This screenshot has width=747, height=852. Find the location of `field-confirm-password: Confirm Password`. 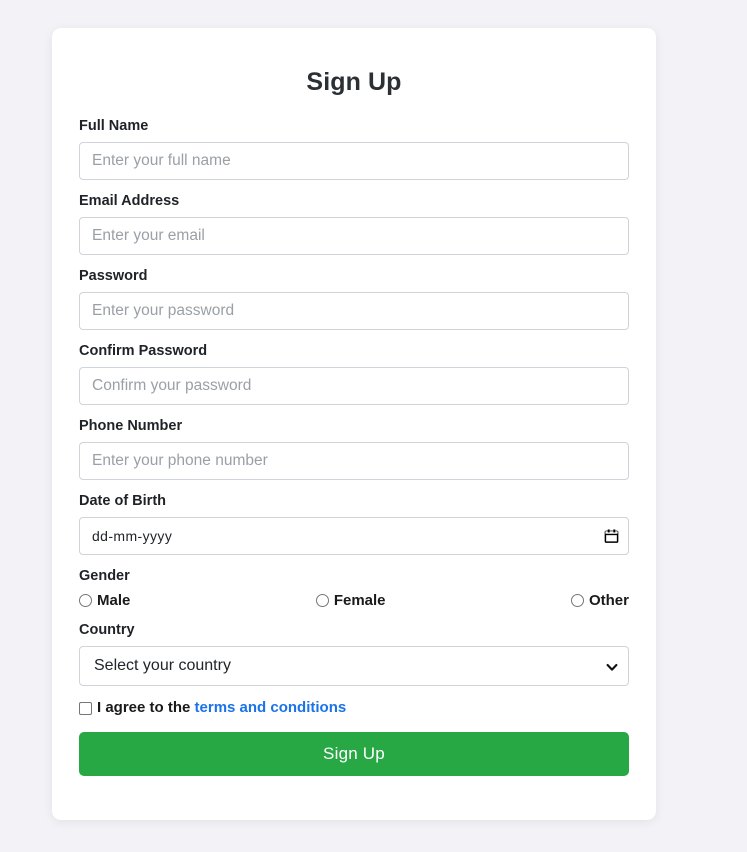

field-confirm-password: Confirm Password is located at coordinates (354, 373).